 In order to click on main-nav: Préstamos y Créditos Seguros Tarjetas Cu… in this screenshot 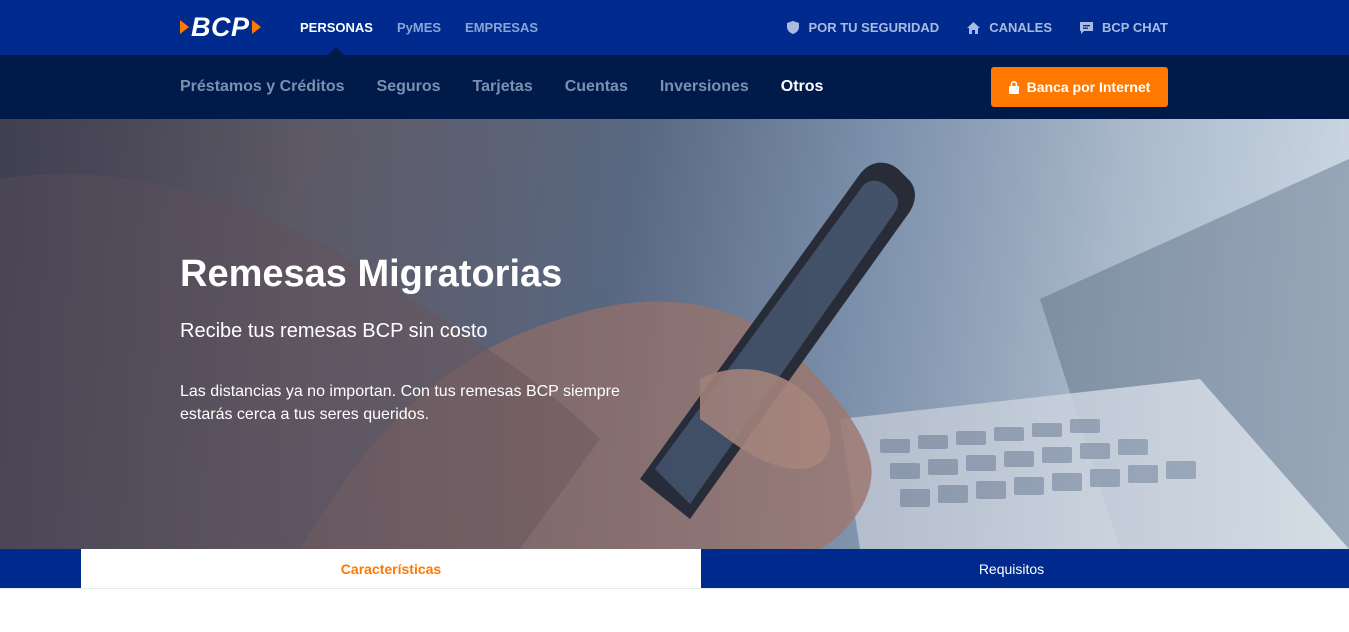, I will do `click(674, 87)`.